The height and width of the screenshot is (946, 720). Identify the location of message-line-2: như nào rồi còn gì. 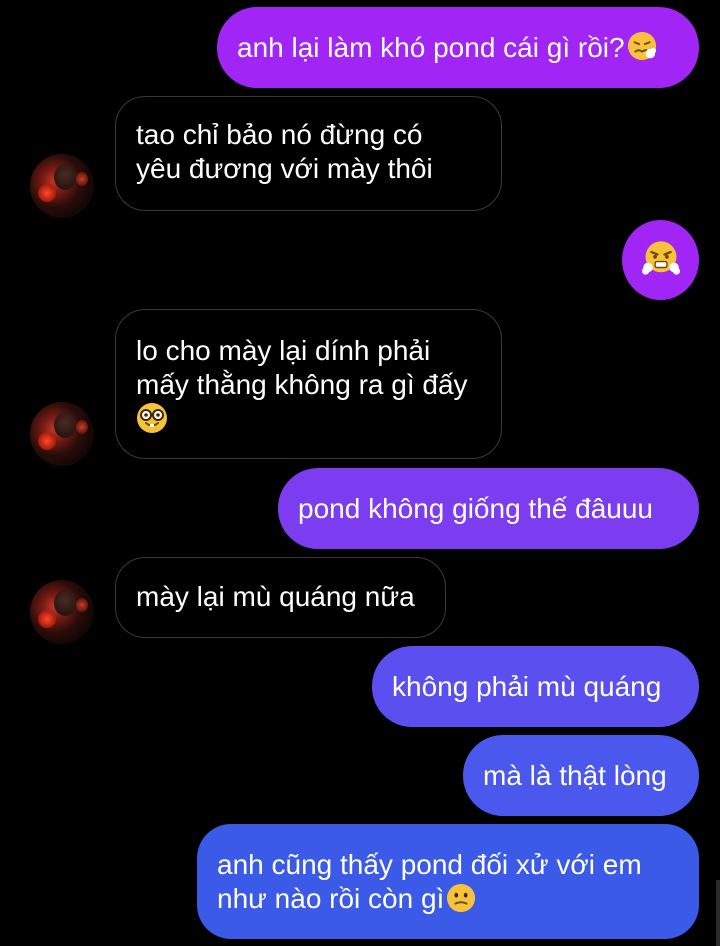
(346, 899).